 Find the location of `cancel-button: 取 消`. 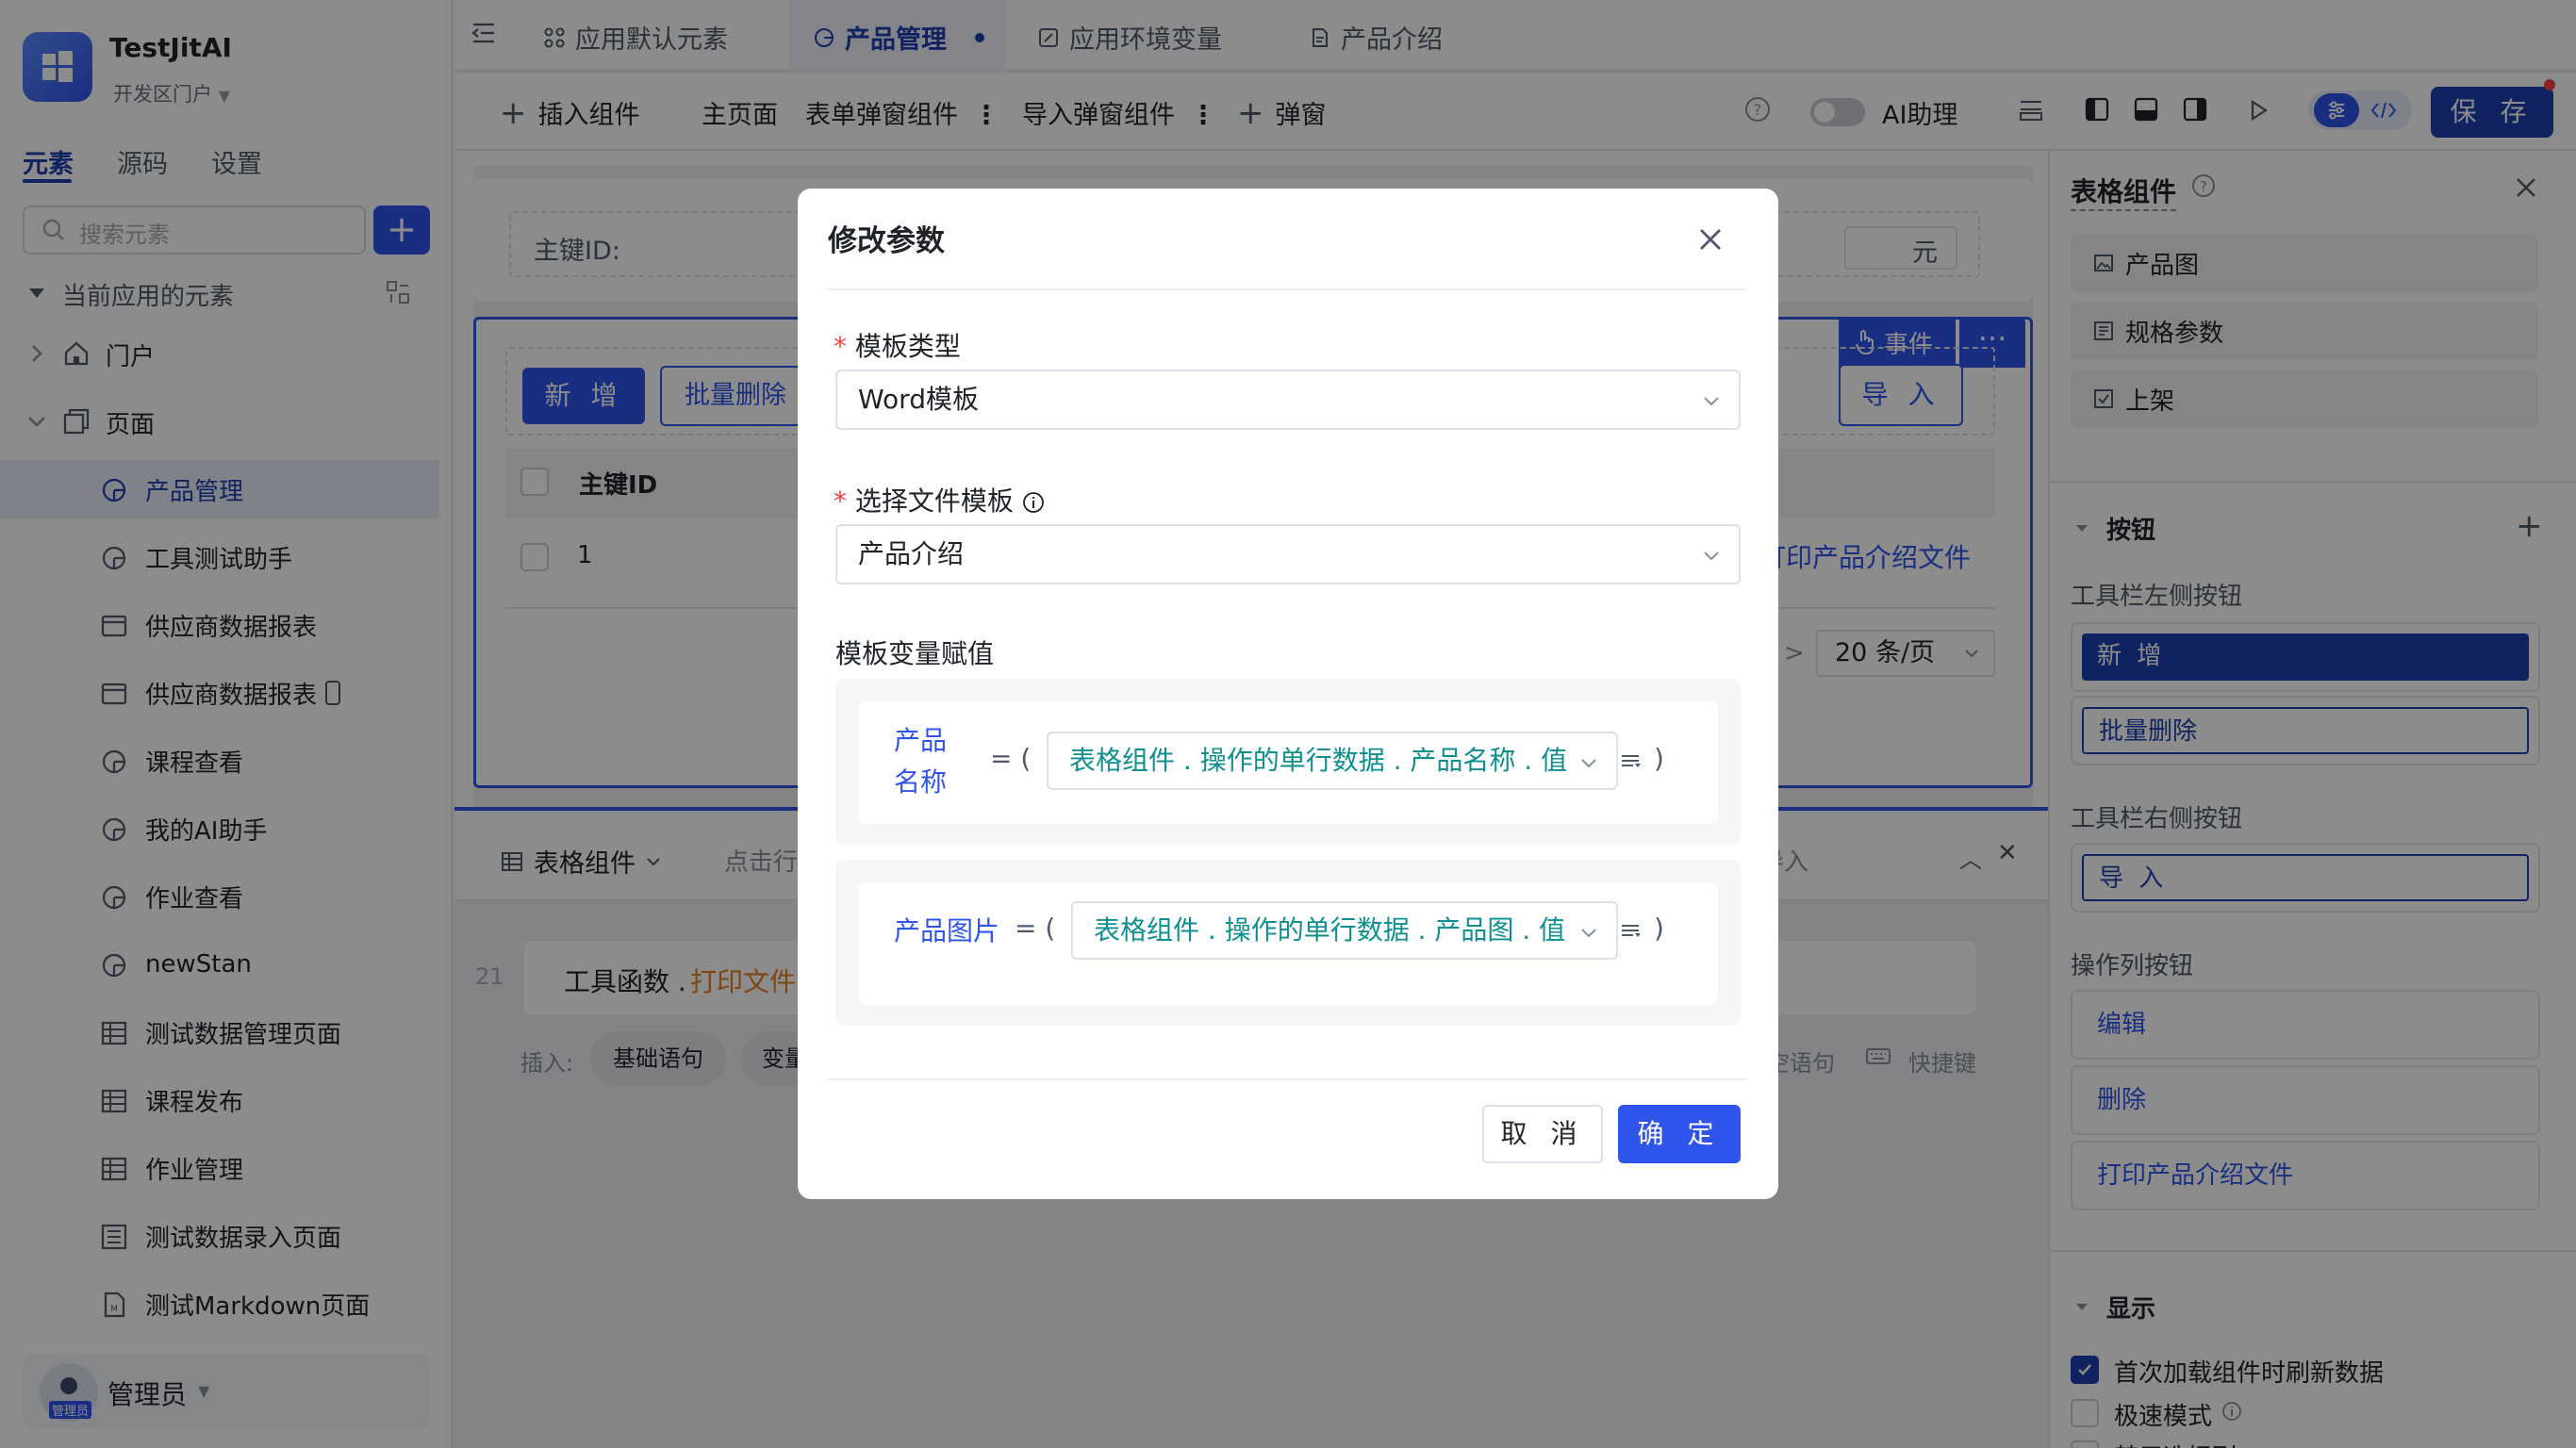

cancel-button: 取 消 is located at coordinates (1542, 1134).